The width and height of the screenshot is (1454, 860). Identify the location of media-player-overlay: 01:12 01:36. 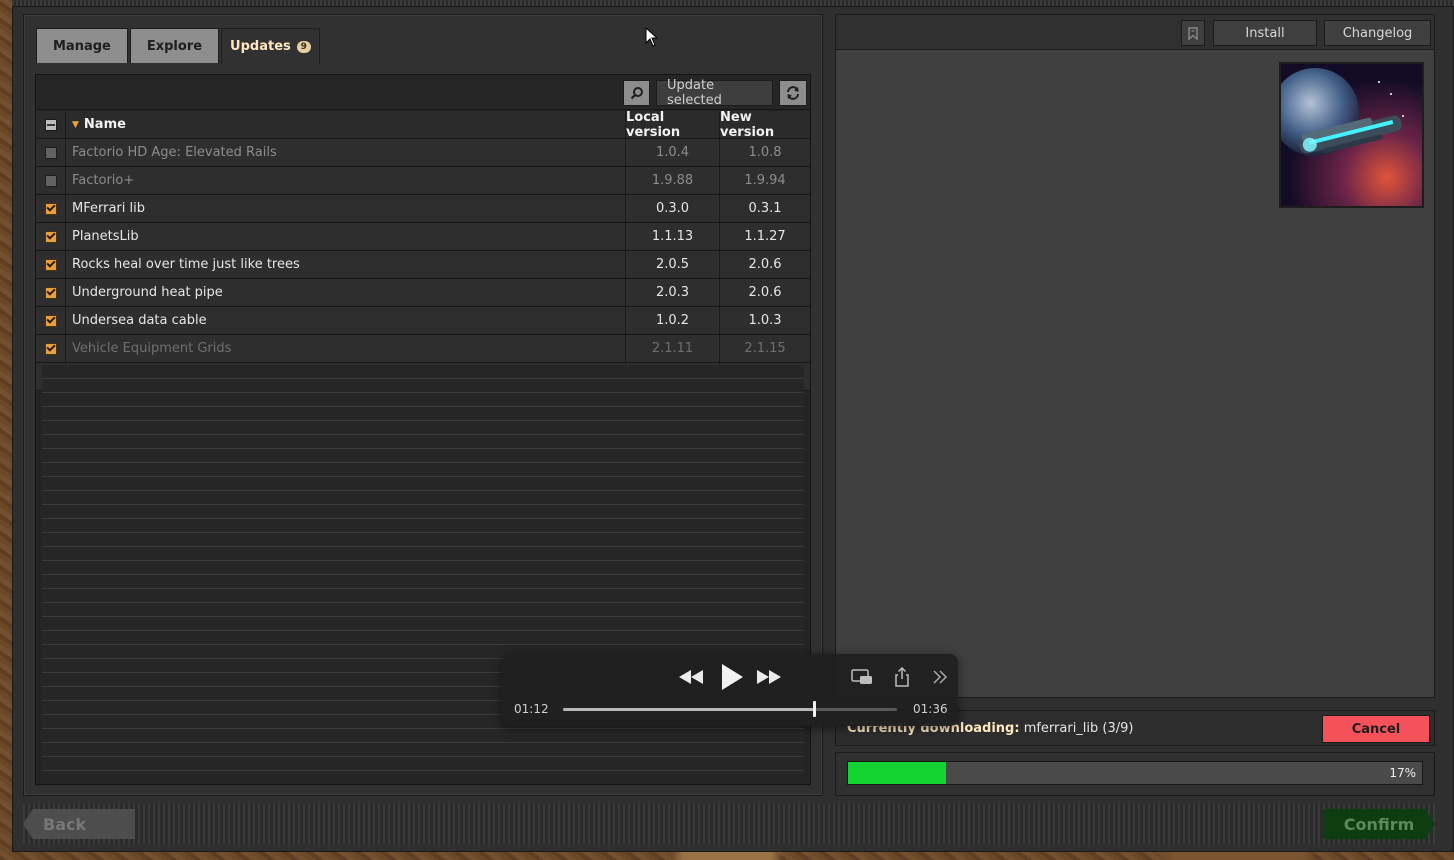
(730, 690).